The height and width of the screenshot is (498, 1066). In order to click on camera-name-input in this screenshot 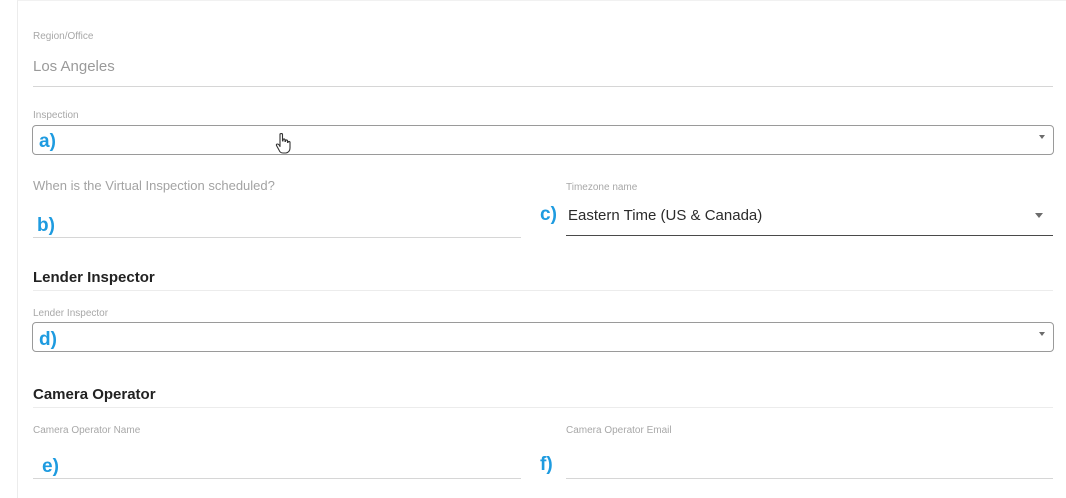, I will do `click(277, 478)`.